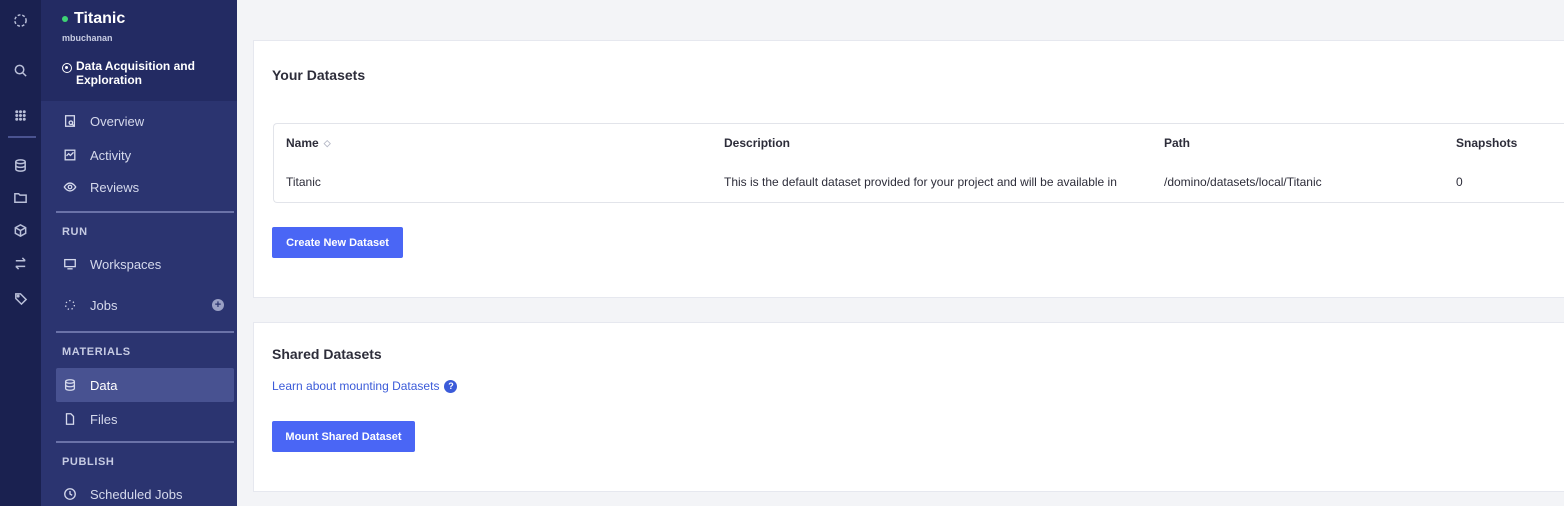 This screenshot has width=1564, height=506. I want to click on column-header-snapshots: Snapshots, so click(1487, 143).